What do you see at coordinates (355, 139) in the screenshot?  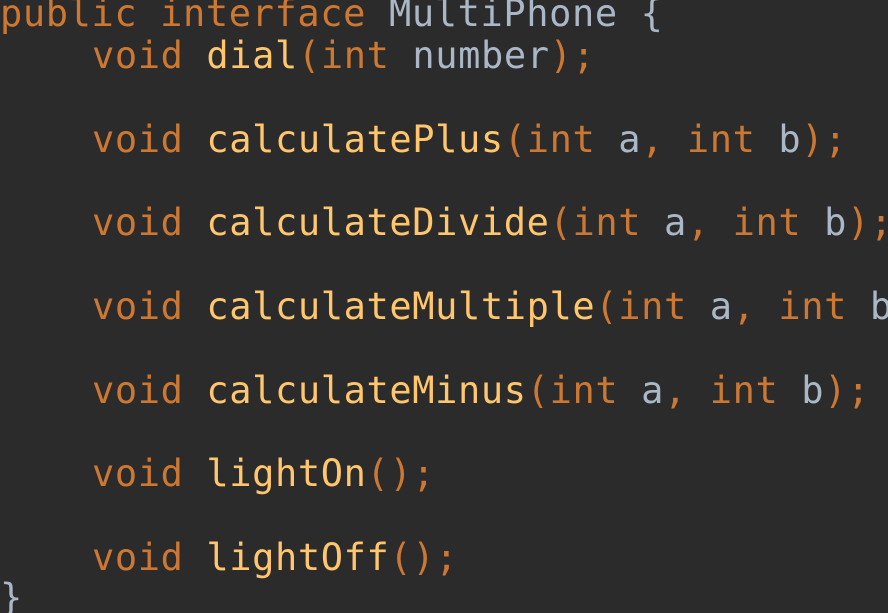 I see `method-name: calculatePlus` at bounding box center [355, 139].